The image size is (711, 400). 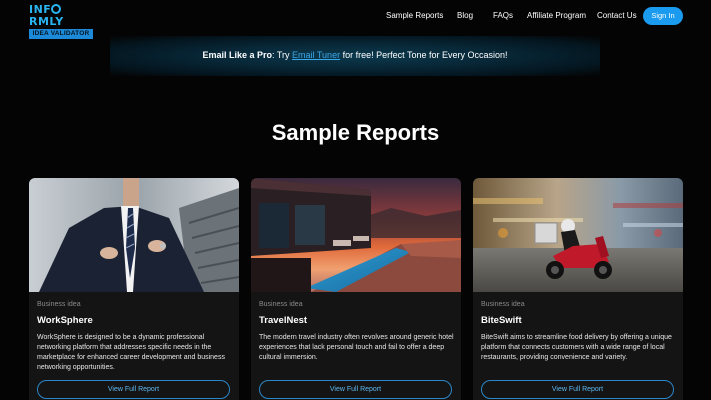 What do you see at coordinates (355, 132) in the screenshot?
I see `page-title: Sample Reports` at bounding box center [355, 132].